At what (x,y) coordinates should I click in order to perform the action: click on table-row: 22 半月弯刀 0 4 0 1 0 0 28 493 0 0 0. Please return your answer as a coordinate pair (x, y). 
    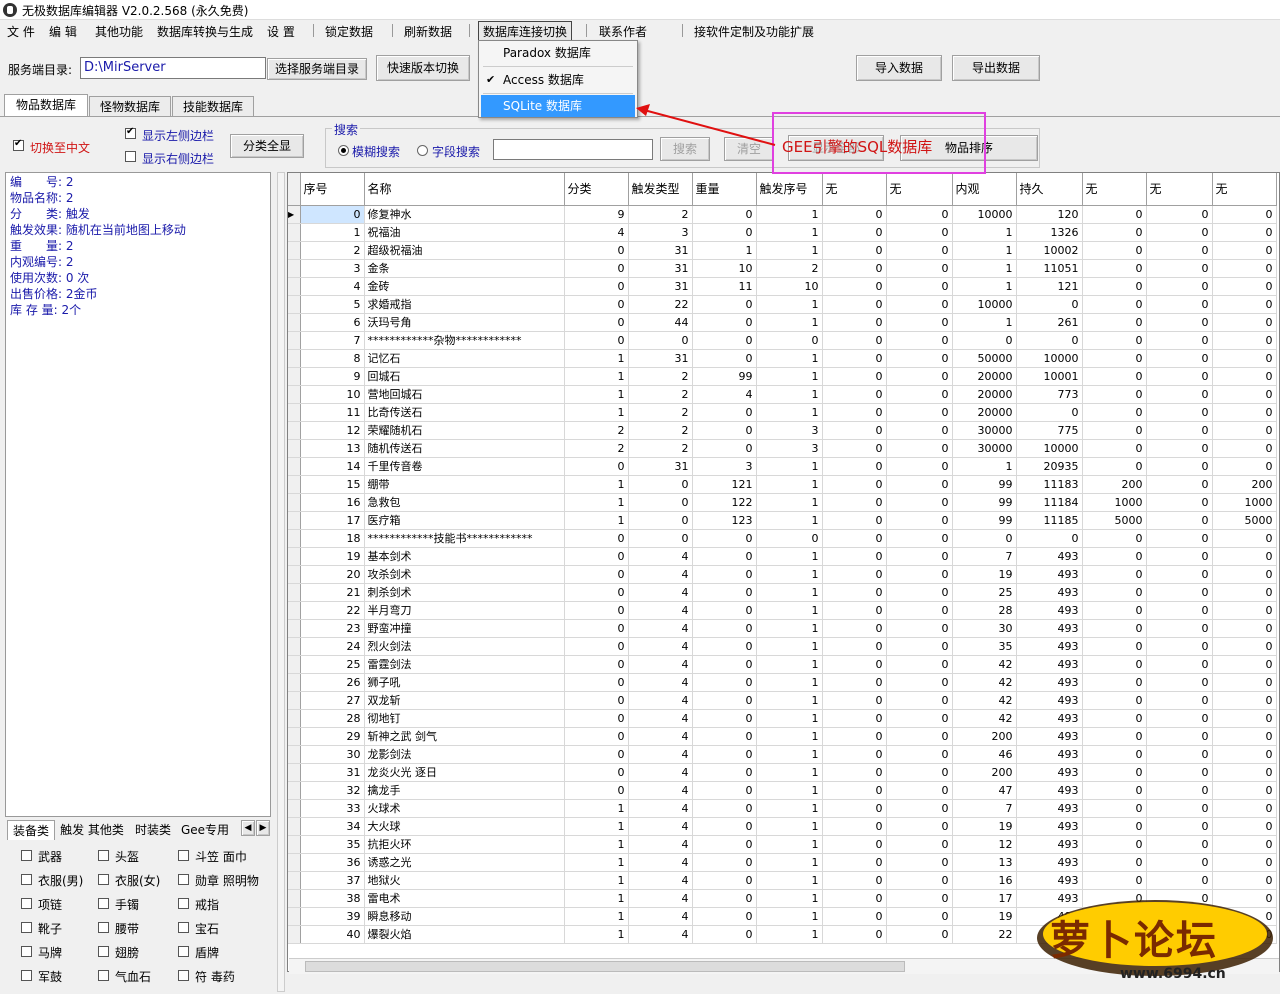
    Looking at the image, I should click on (782, 610).